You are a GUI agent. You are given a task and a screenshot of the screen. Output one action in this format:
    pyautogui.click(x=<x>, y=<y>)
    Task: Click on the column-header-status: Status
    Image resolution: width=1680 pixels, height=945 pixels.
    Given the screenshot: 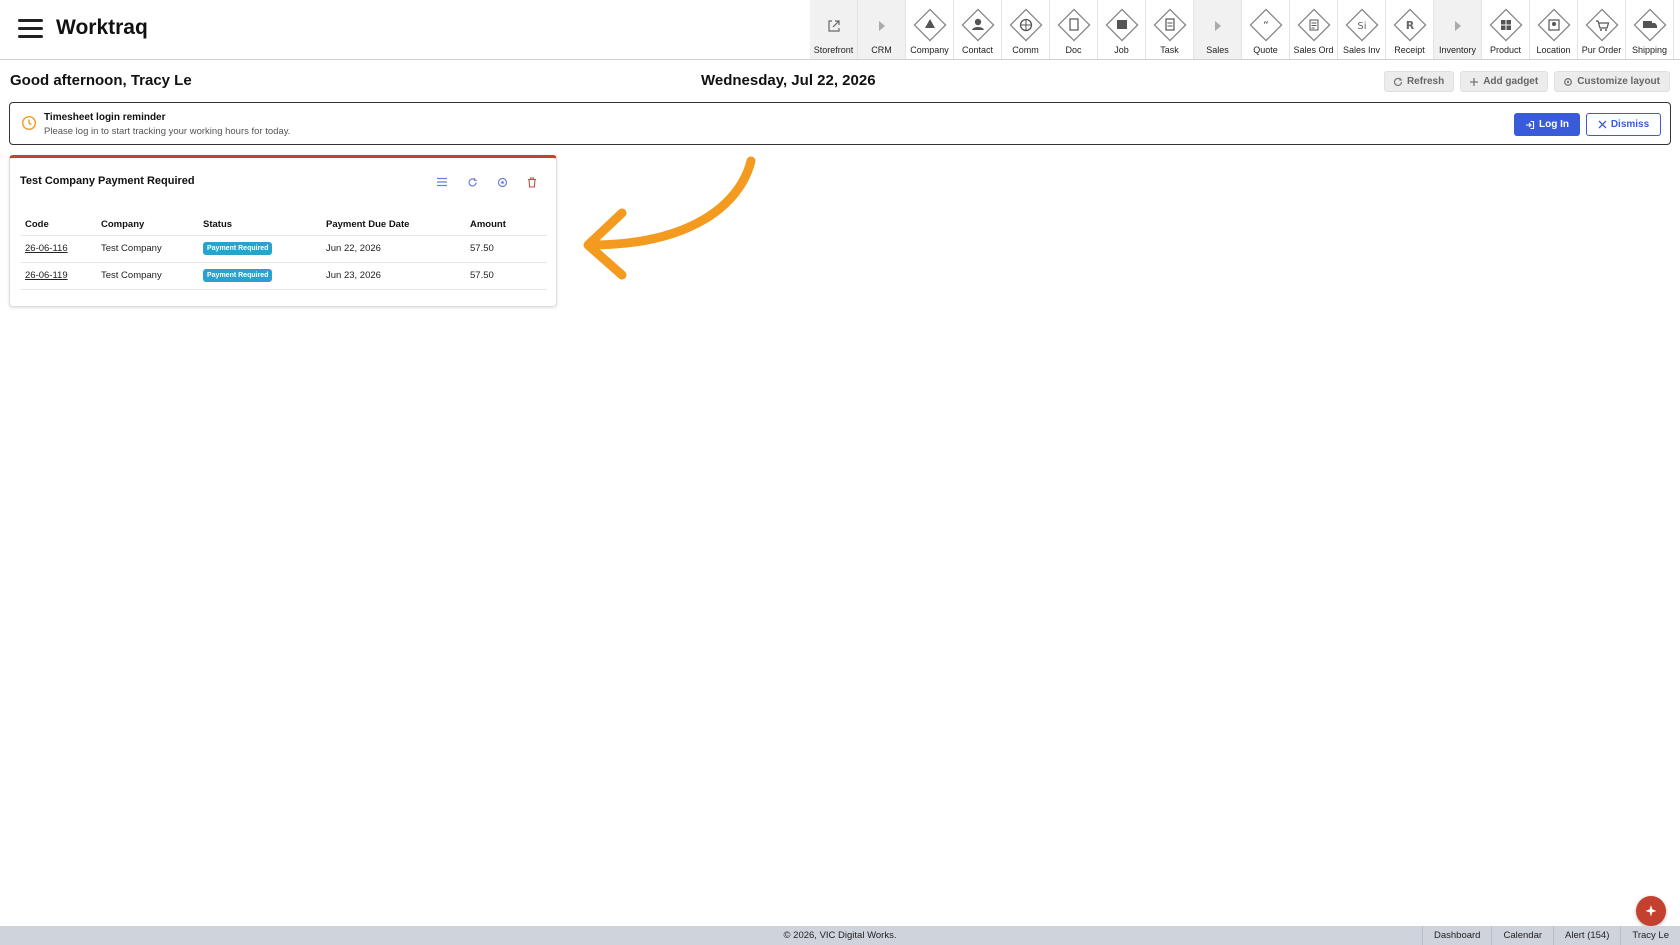 What is the action you would take?
    pyautogui.click(x=259, y=226)
    